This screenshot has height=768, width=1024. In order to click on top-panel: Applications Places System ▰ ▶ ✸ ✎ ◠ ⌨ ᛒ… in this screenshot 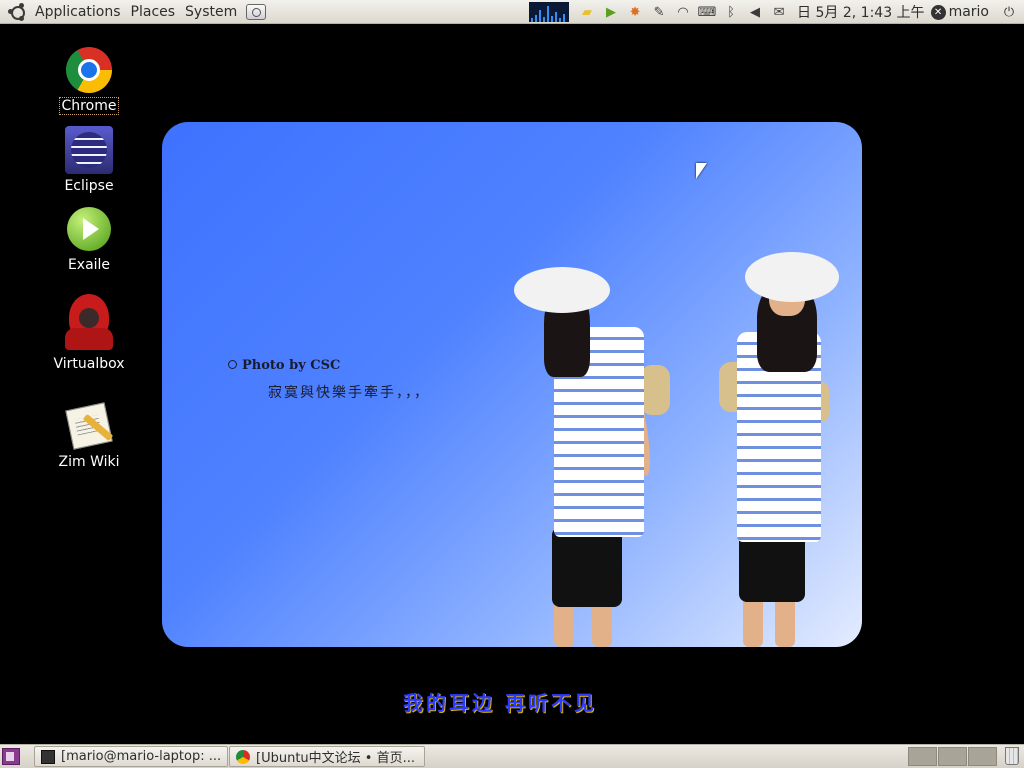, I will do `click(512, 12)`.